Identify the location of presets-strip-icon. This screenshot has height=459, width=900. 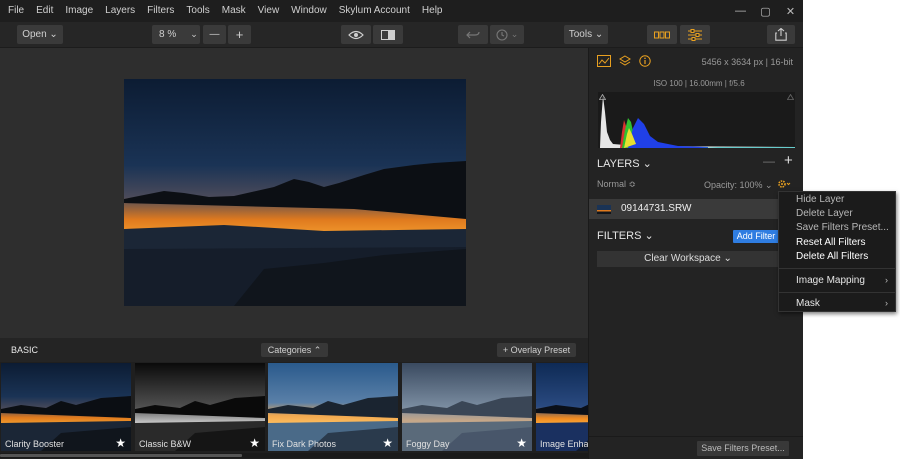
(662, 35).